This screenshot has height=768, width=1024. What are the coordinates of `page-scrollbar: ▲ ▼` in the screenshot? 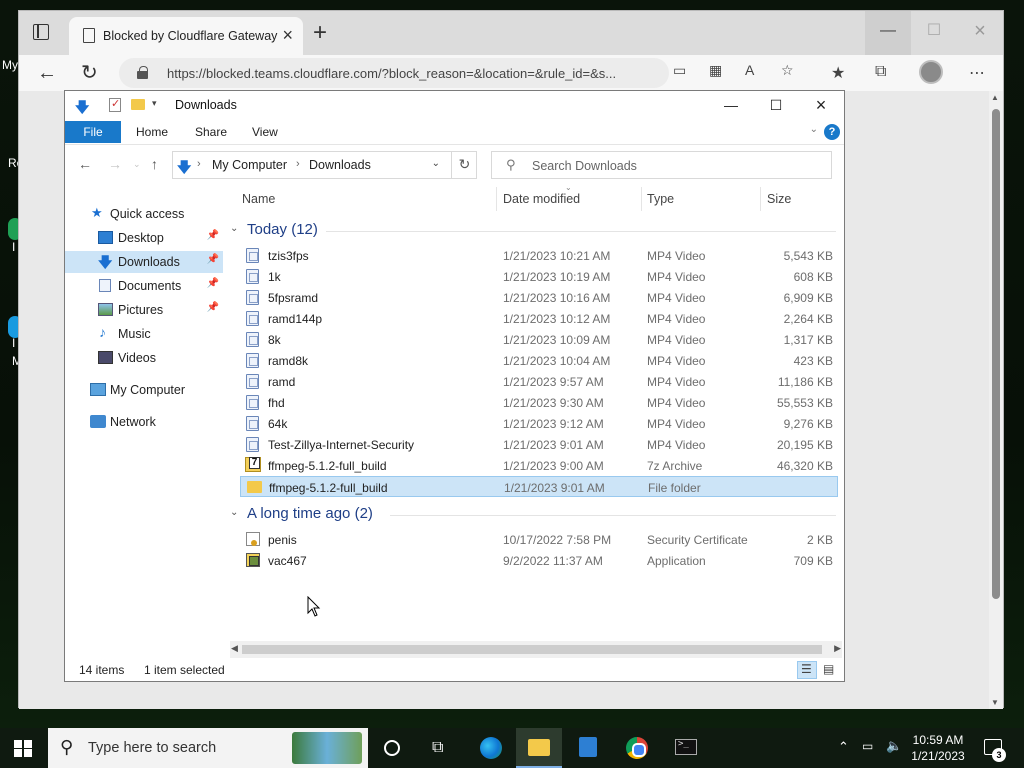 It's located at (996, 400).